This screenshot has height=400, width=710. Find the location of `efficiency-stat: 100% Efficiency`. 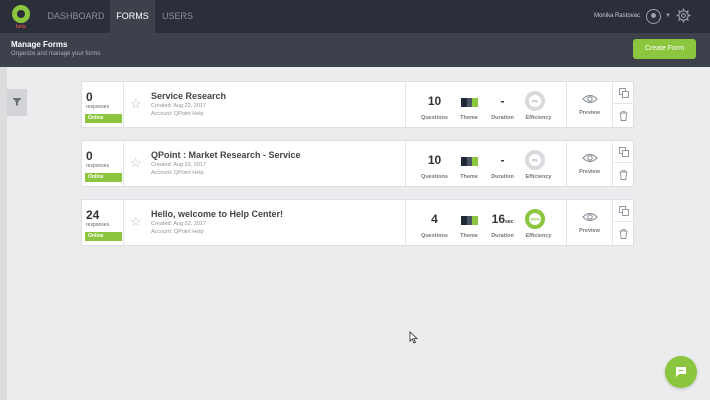

efficiency-stat: 100% Efficiency is located at coordinates (538, 222).